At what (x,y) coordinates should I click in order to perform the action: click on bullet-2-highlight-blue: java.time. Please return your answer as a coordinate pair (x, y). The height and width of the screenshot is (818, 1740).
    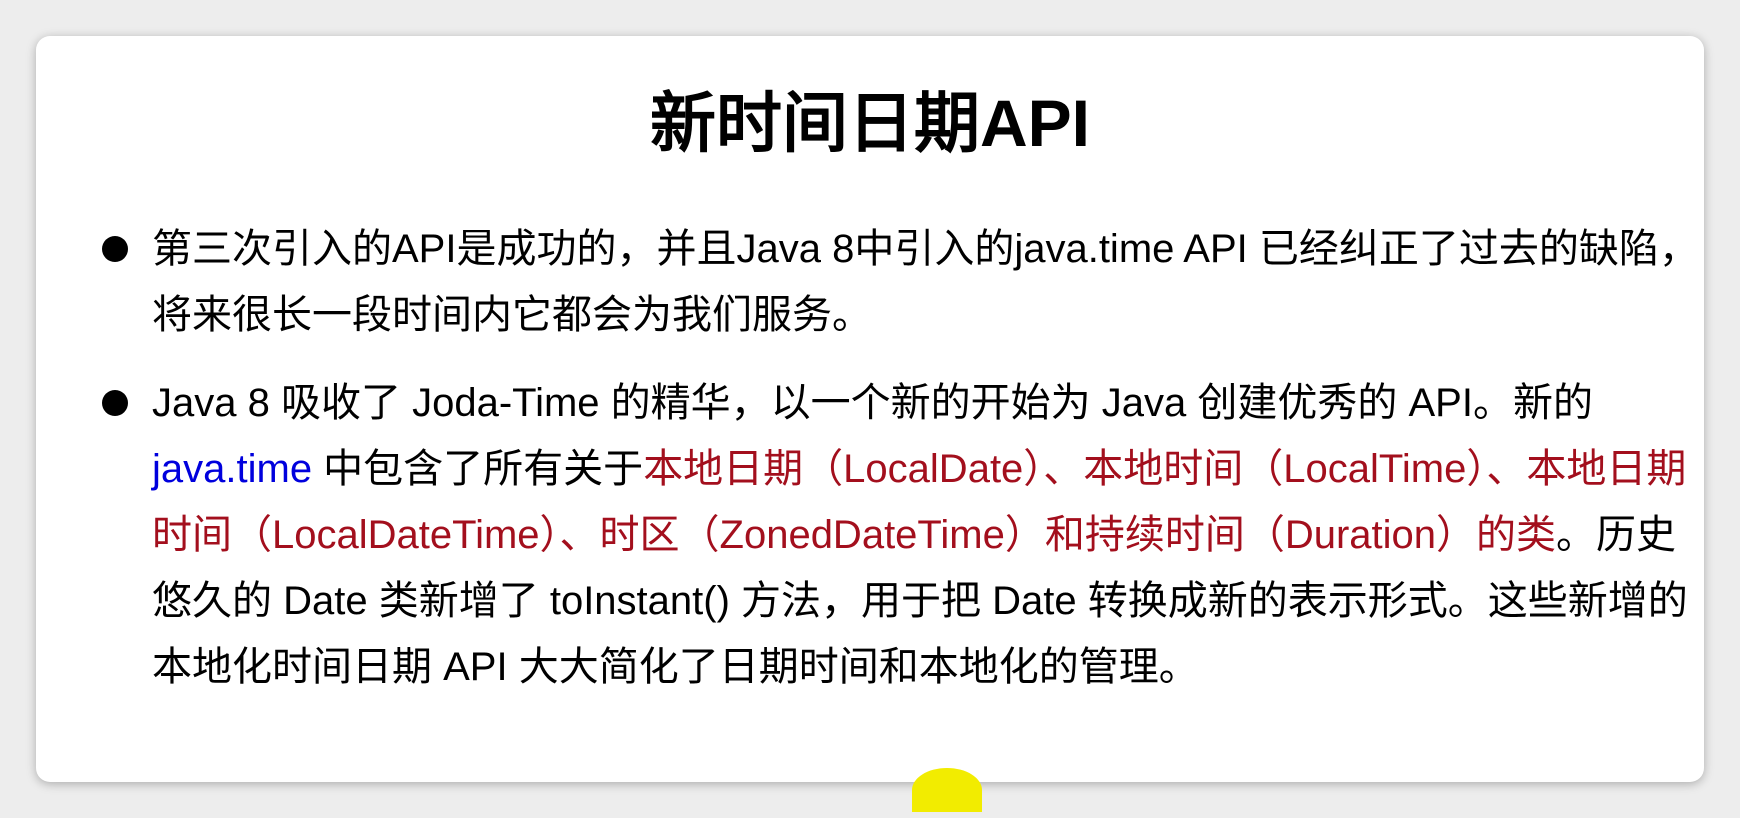
    Looking at the image, I should click on (232, 469).